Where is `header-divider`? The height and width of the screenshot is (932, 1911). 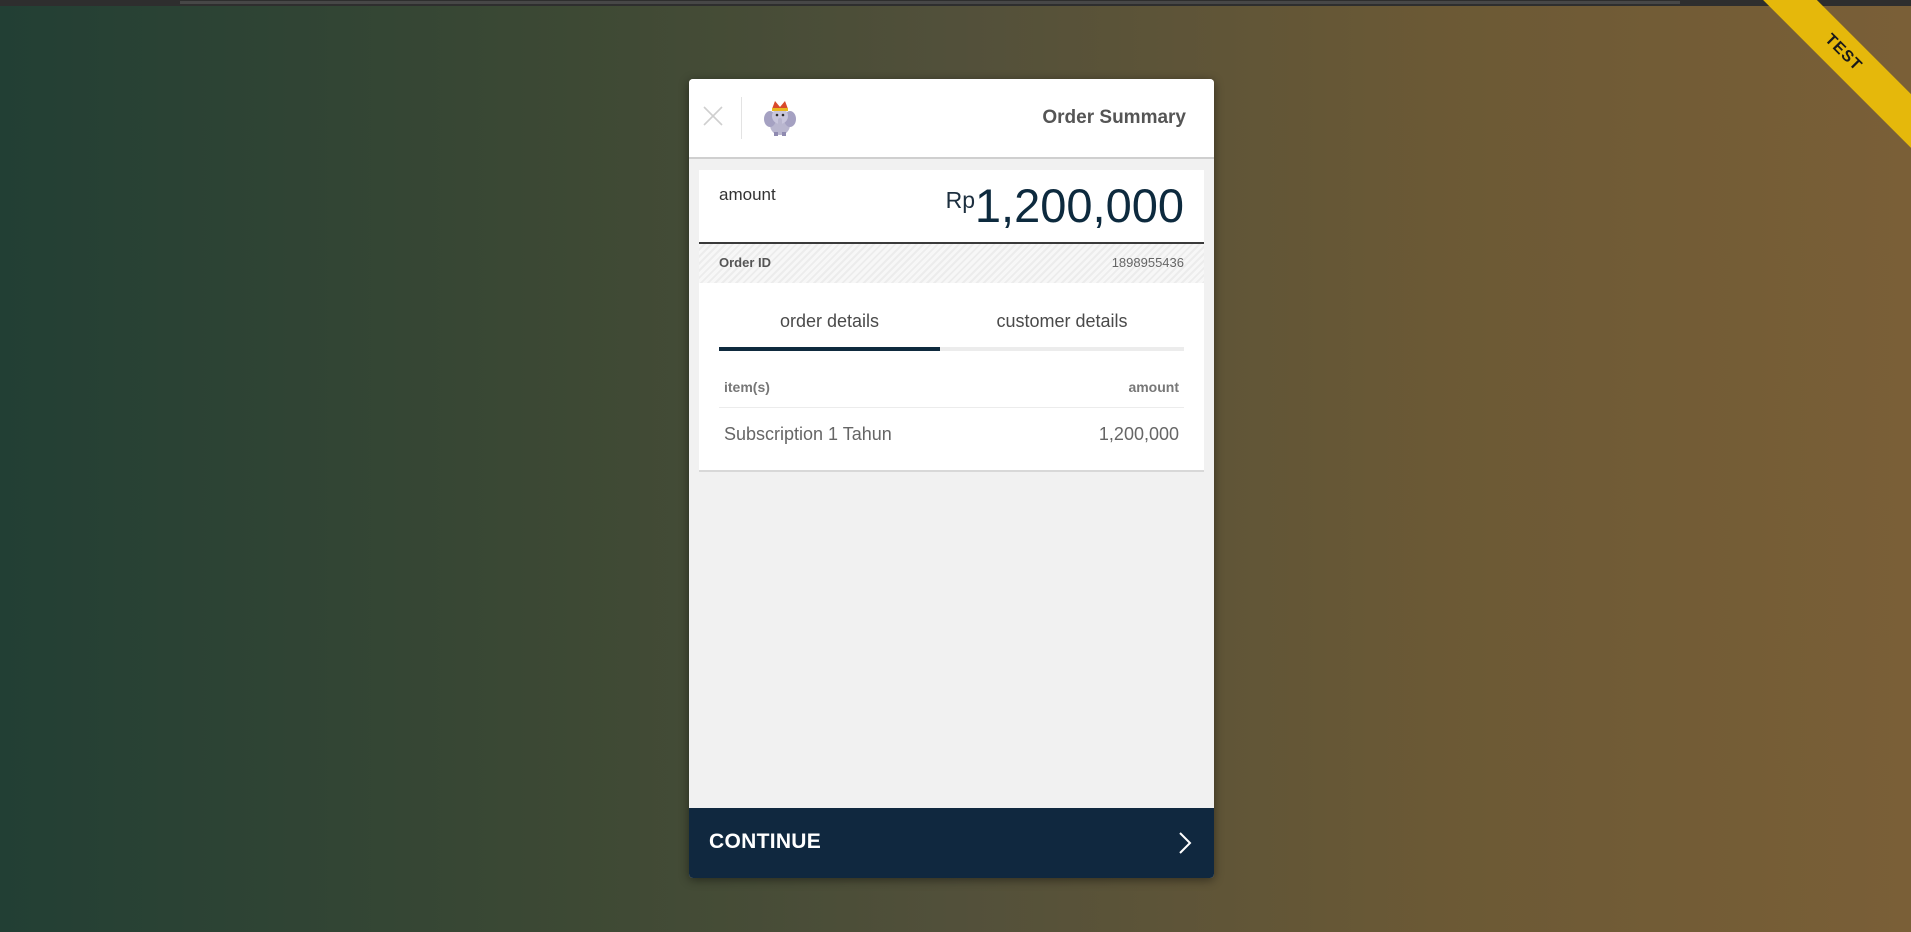
header-divider is located at coordinates (741, 118).